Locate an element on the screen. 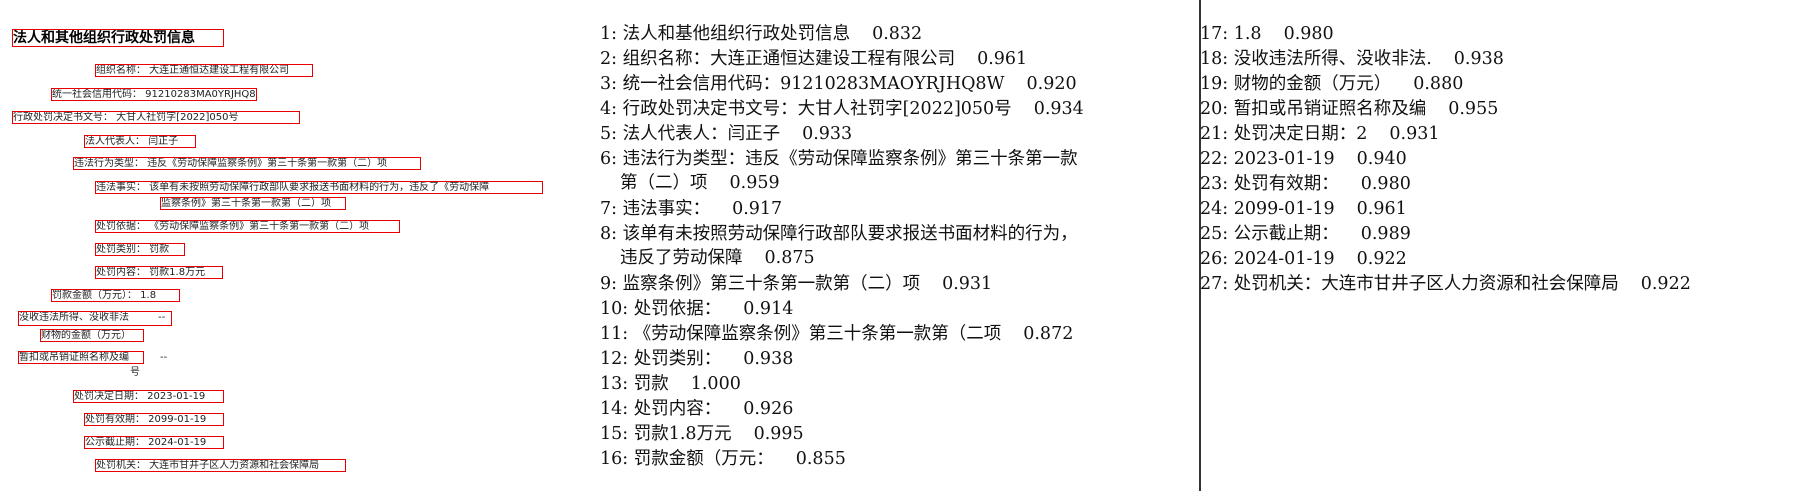 Image resolution: width=1800 pixels, height=491 pixels. result-line: 27: 处罚机关：大连市甘井子区人力资源和社会保障局 0.922 is located at coordinates (1445, 284).